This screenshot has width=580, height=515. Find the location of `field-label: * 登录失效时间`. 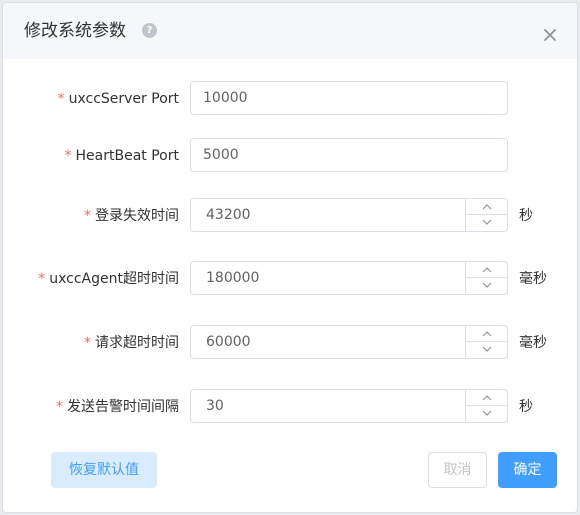

field-label: * 登录失效时间 is located at coordinates (131, 216).